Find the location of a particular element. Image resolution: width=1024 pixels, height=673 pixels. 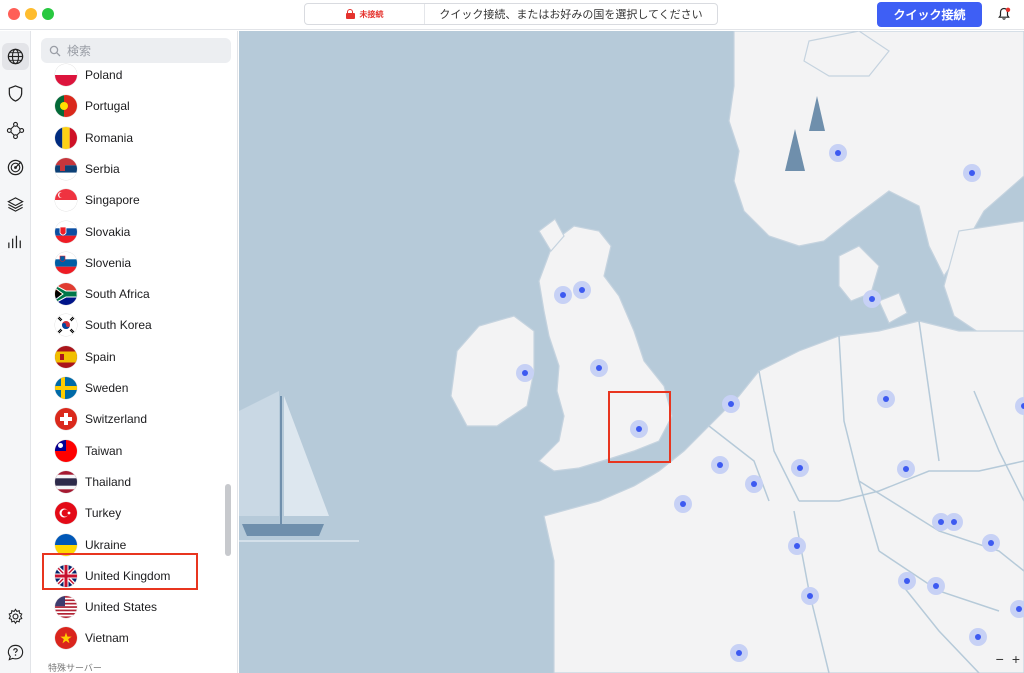

united-states-flag-icon is located at coordinates (66, 607).